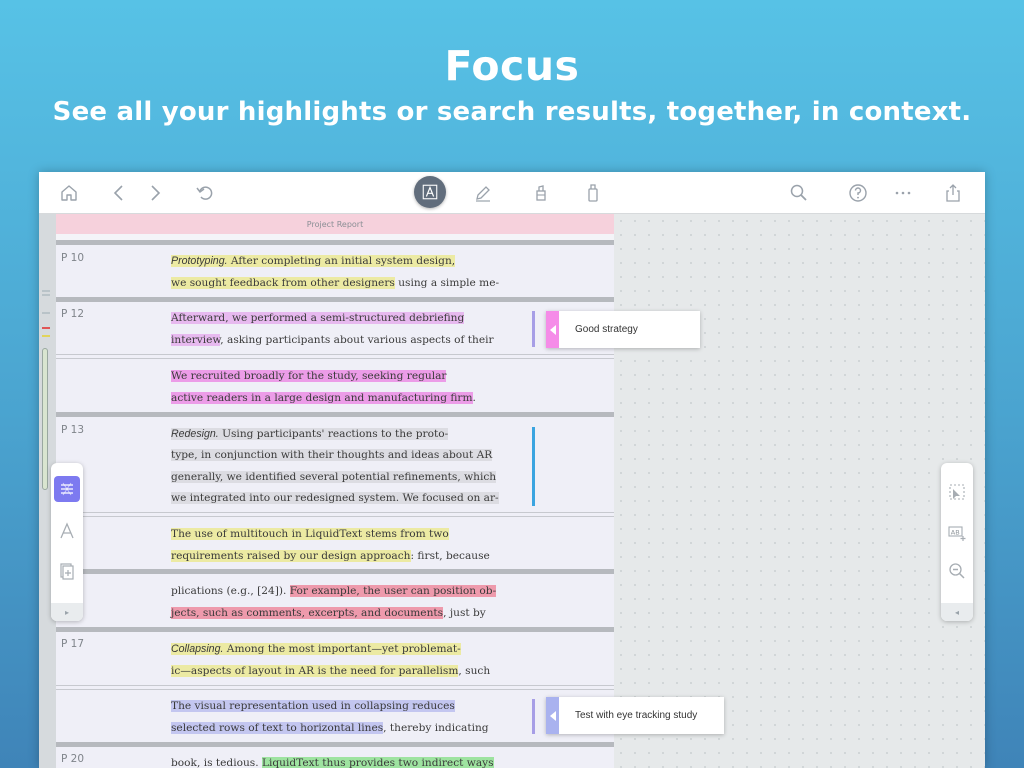 The image size is (1024, 768). What do you see at coordinates (195, 434) in the screenshot?
I see `highlighted-text: Redesign.` at bounding box center [195, 434].